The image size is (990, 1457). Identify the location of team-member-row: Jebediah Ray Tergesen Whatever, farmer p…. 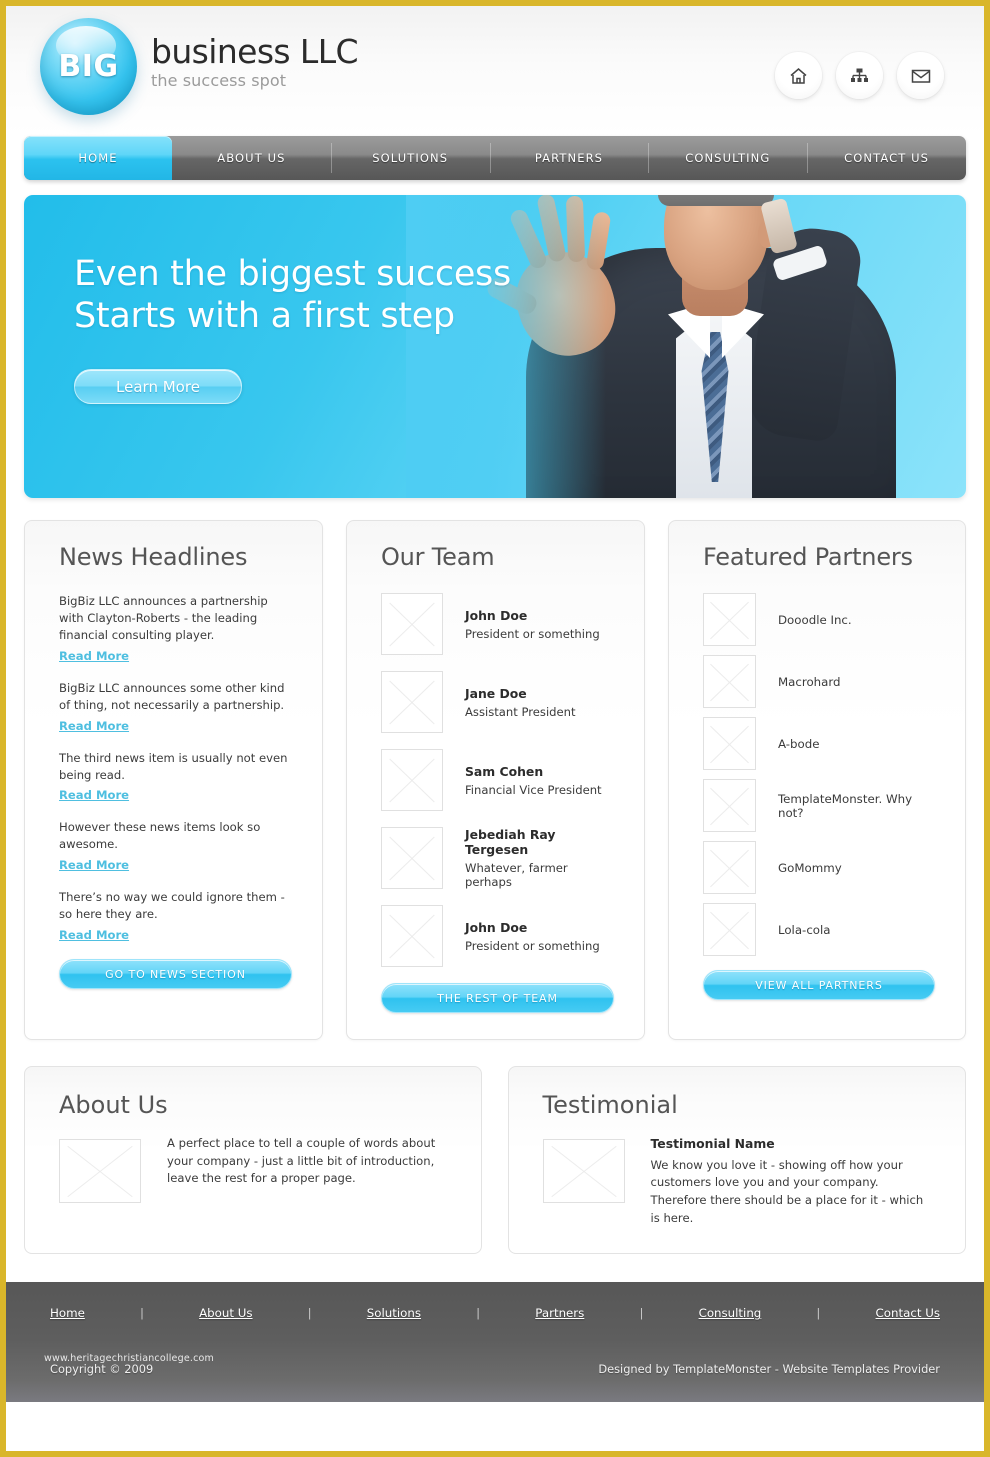
(497, 858).